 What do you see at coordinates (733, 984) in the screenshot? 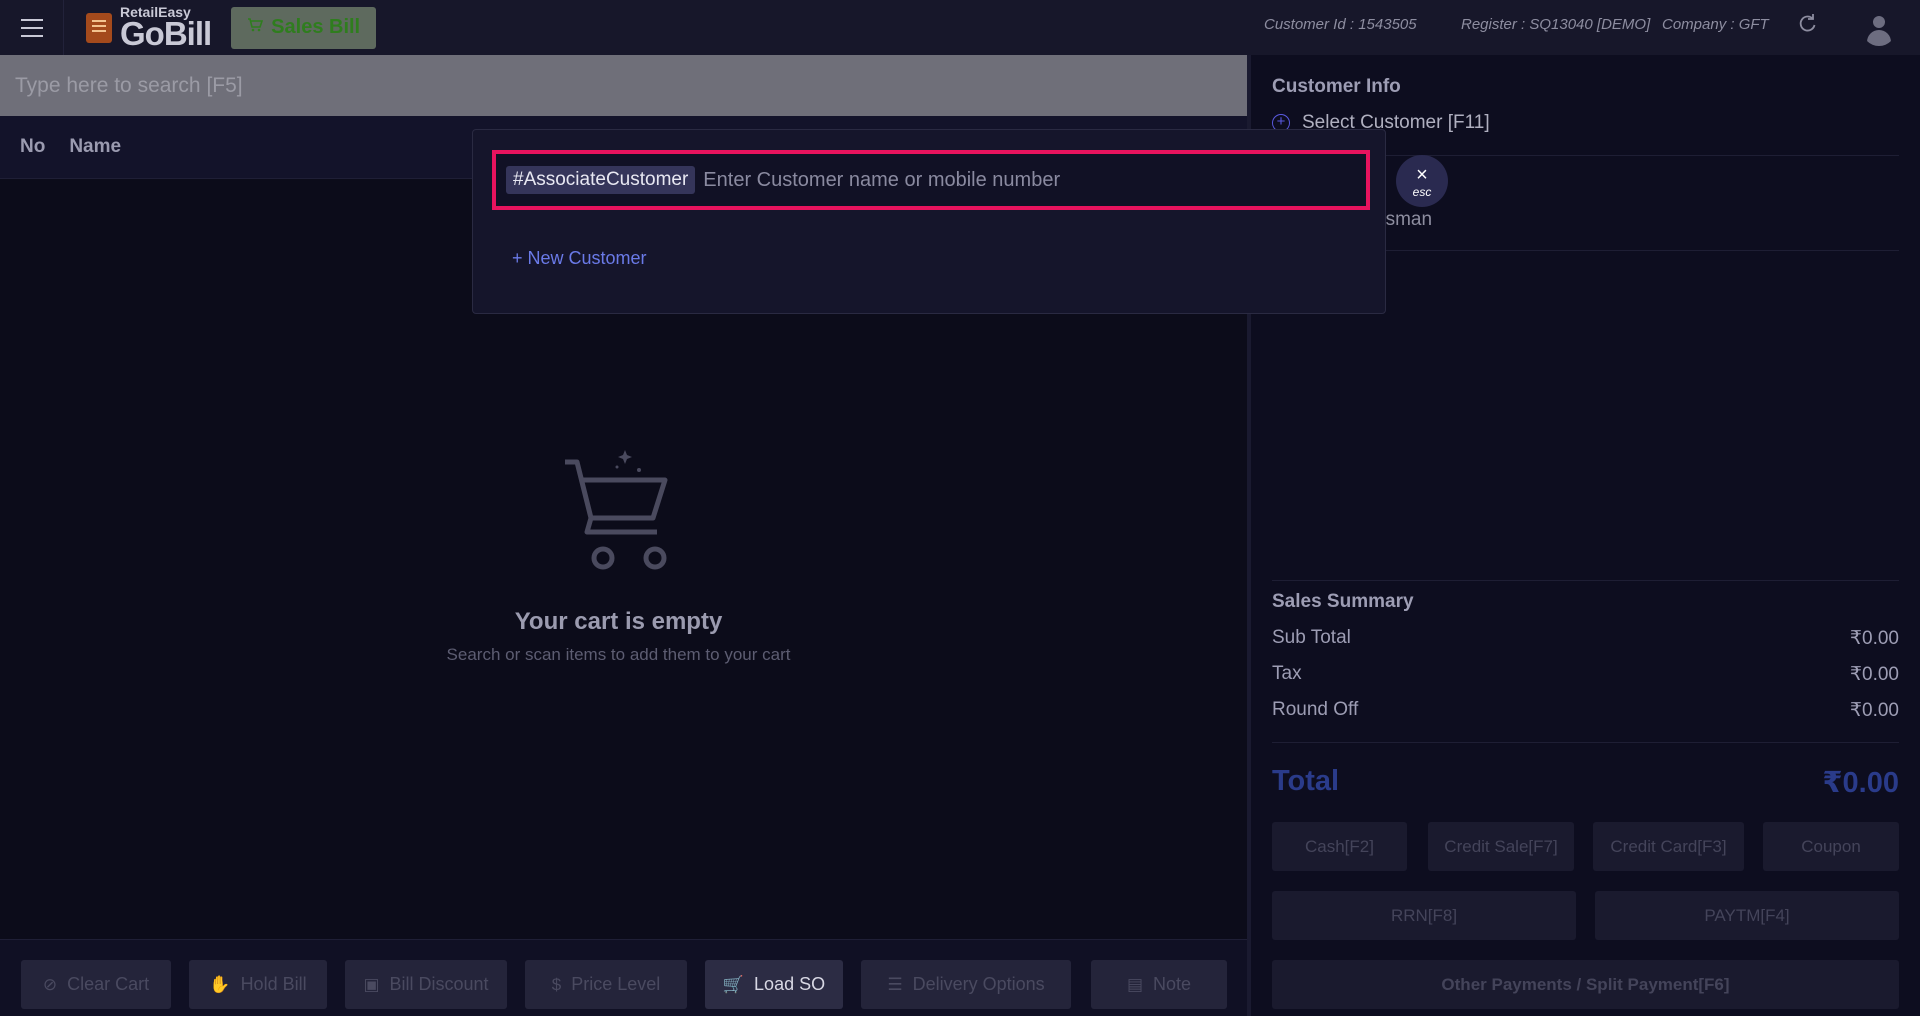
I see `cart-load-icon: 🛒` at bounding box center [733, 984].